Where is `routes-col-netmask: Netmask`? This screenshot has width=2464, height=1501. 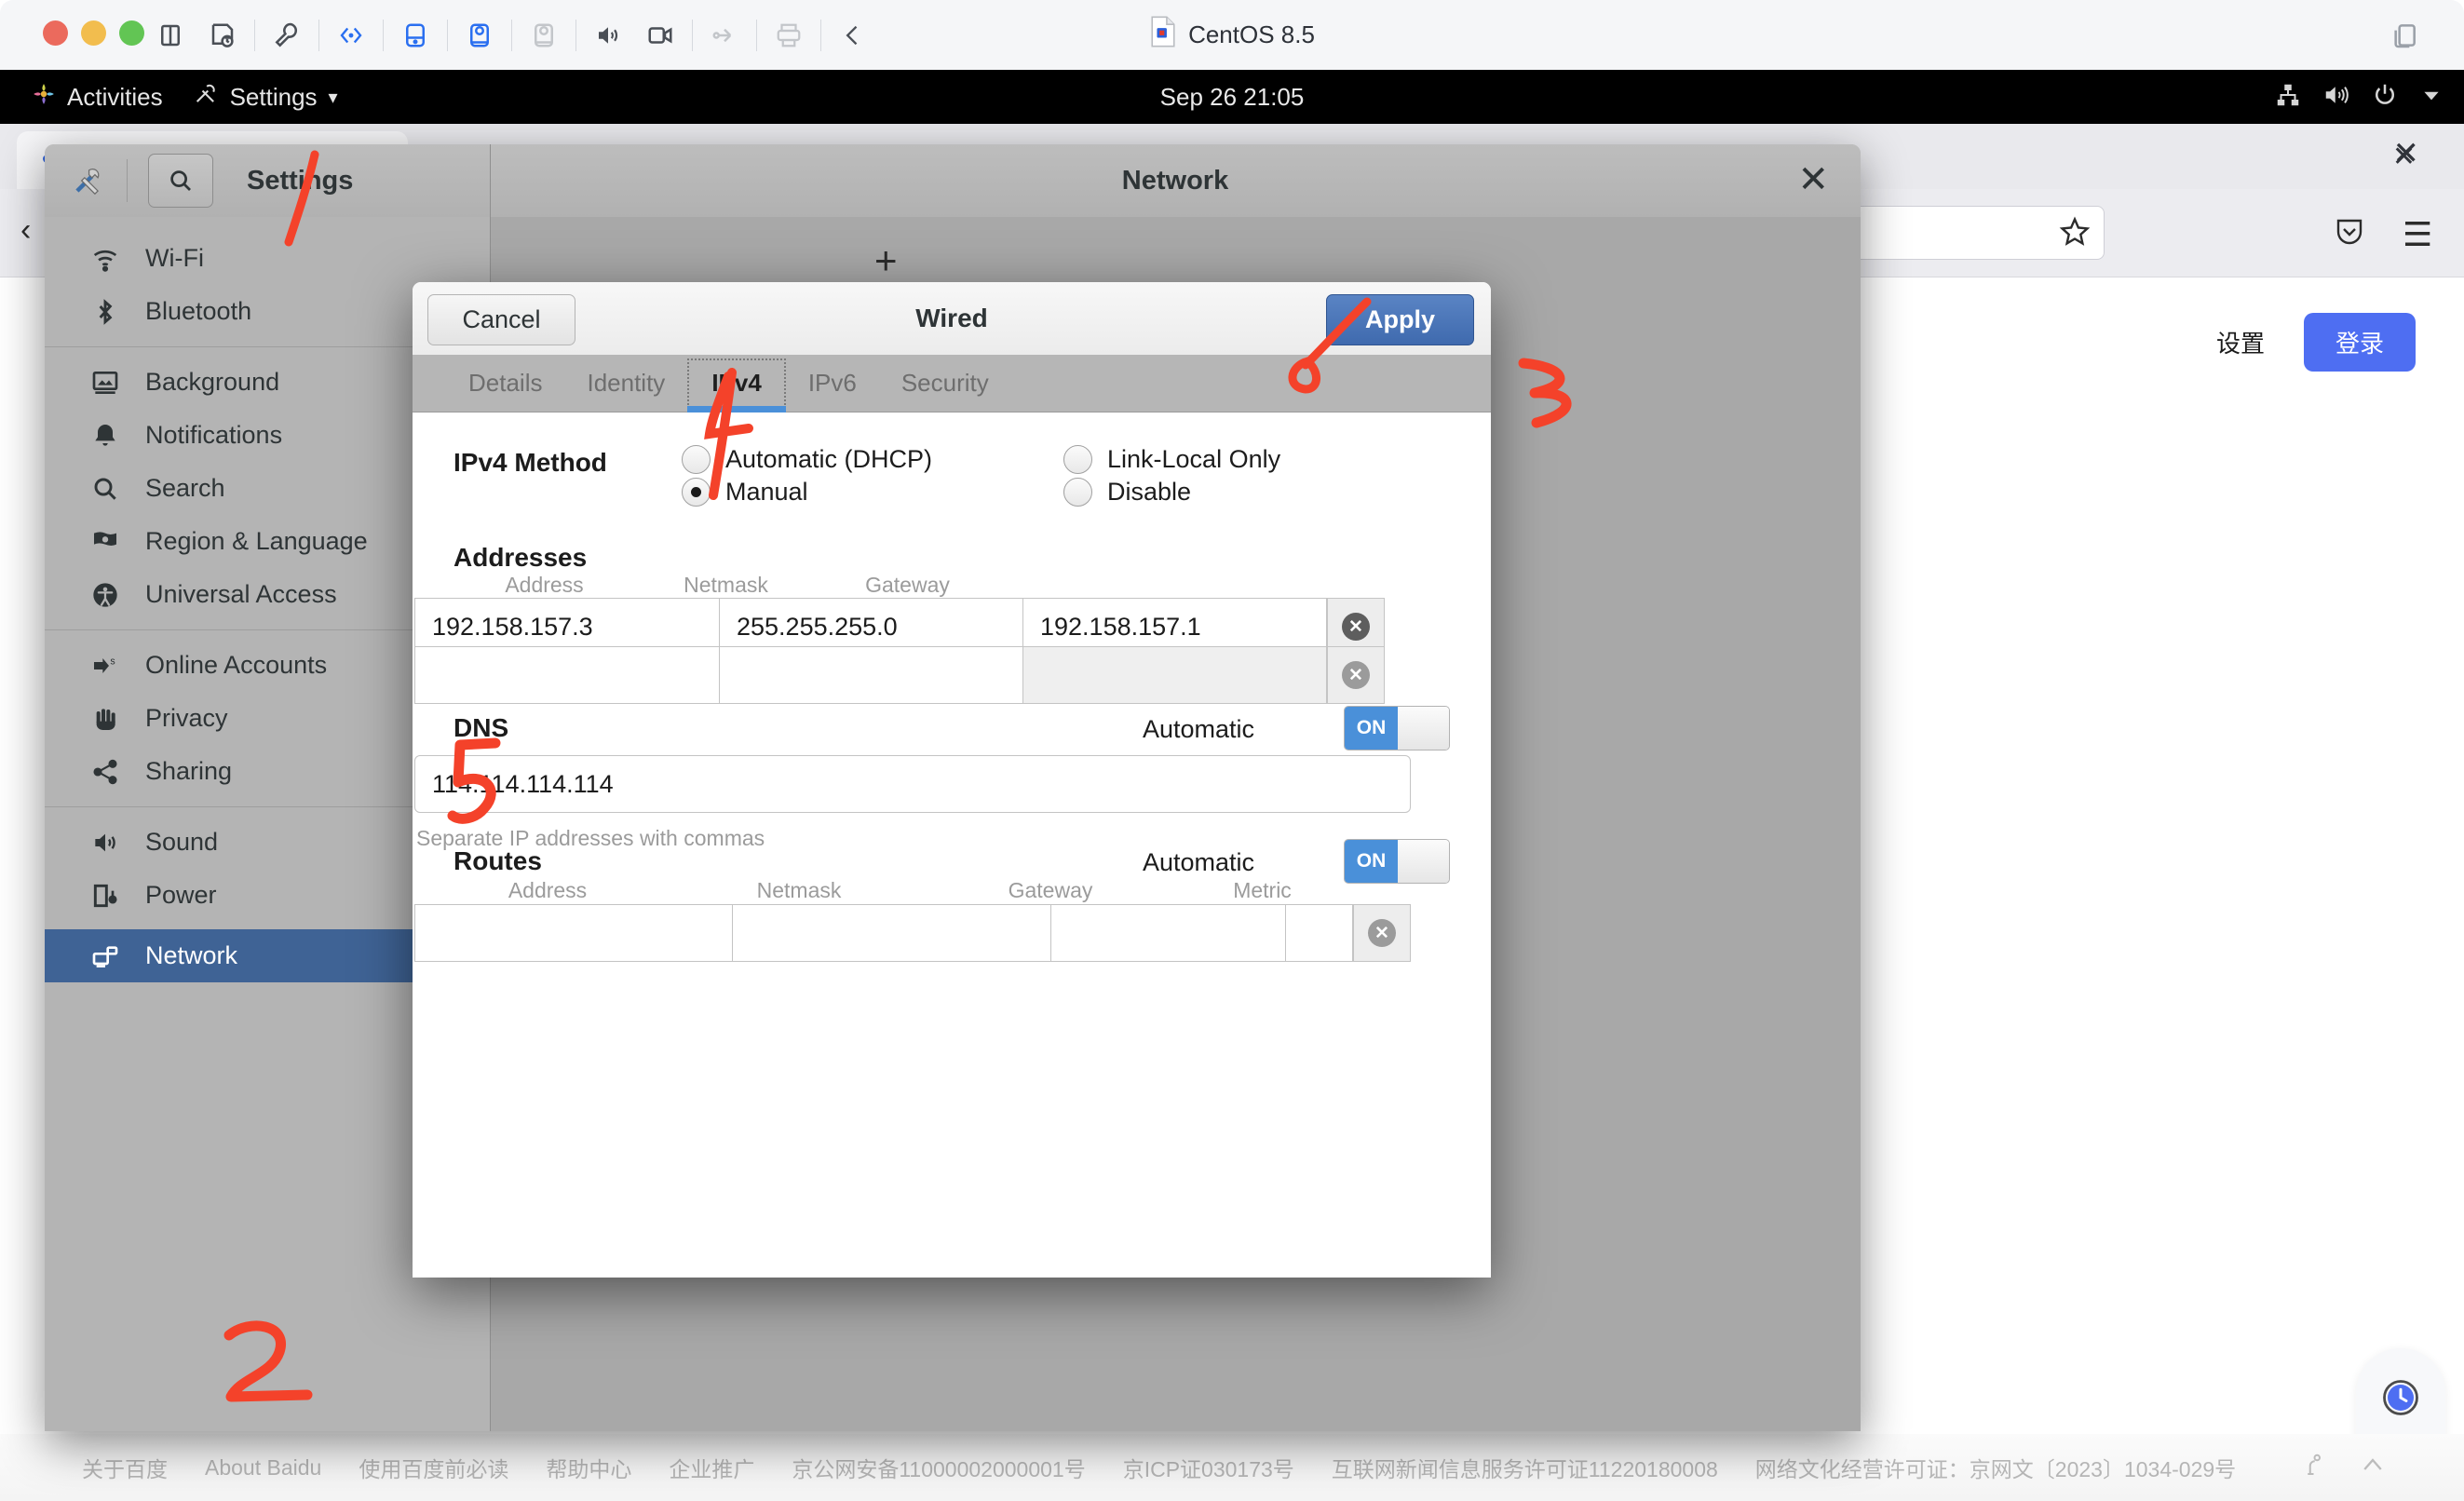 routes-col-netmask: Netmask is located at coordinates (799, 890).